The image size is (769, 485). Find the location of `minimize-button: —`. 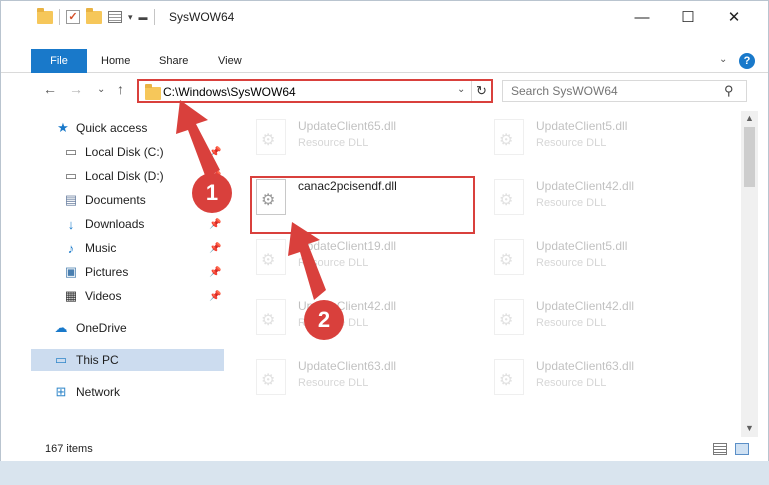

minimize-button: — is located at coordinates (642, 17).